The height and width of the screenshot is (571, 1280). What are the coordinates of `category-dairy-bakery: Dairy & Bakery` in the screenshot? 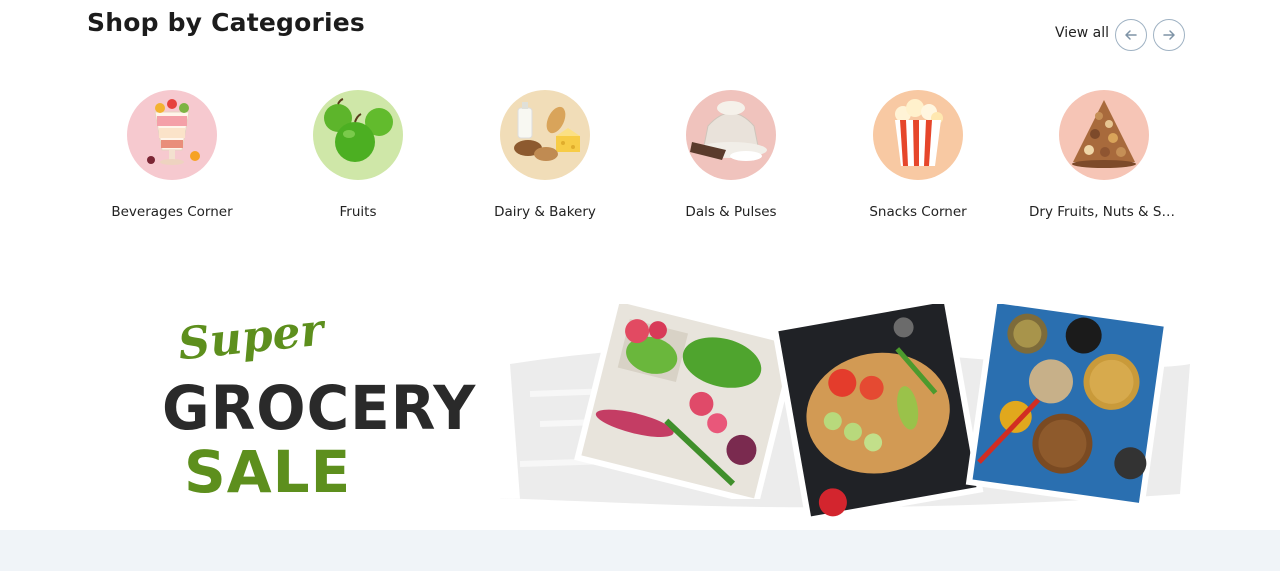 It's located at (545, 155).